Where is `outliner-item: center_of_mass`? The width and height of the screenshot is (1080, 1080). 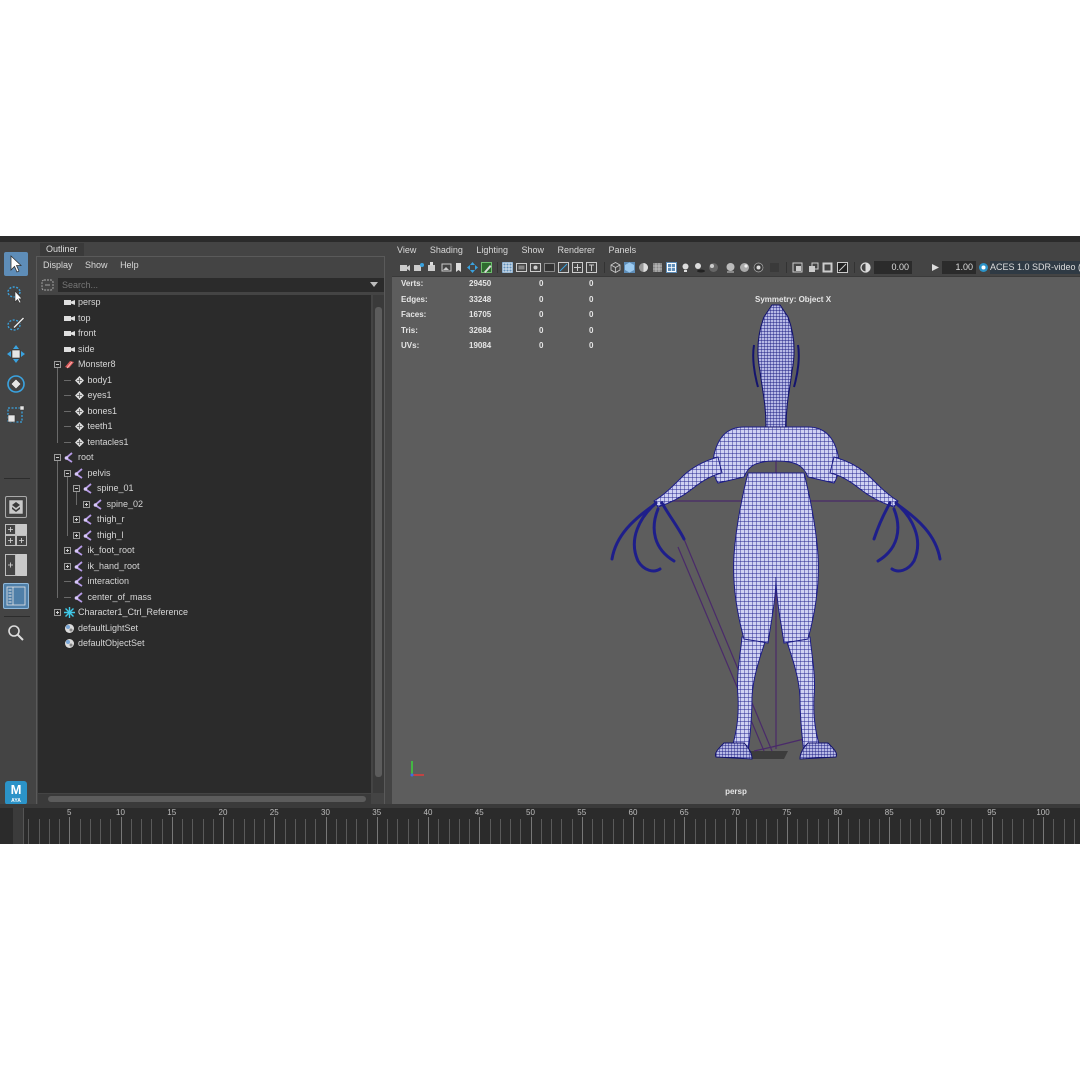 outliner-item: center_of_mass is located at coordinates (112, 597).